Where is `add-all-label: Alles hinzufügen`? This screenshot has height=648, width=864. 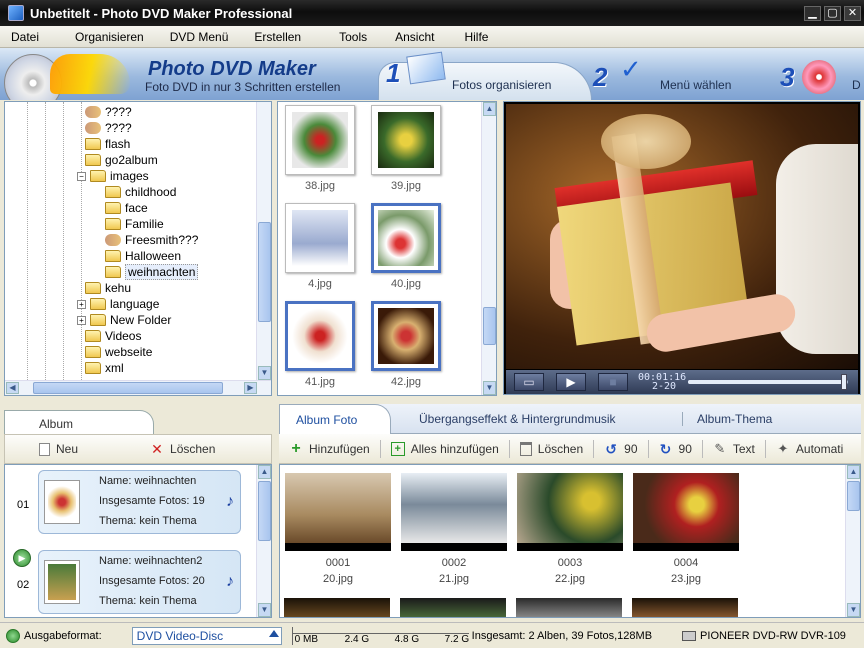
add-all-label: Alles hinzufügen is located at coordinates (454, 448).